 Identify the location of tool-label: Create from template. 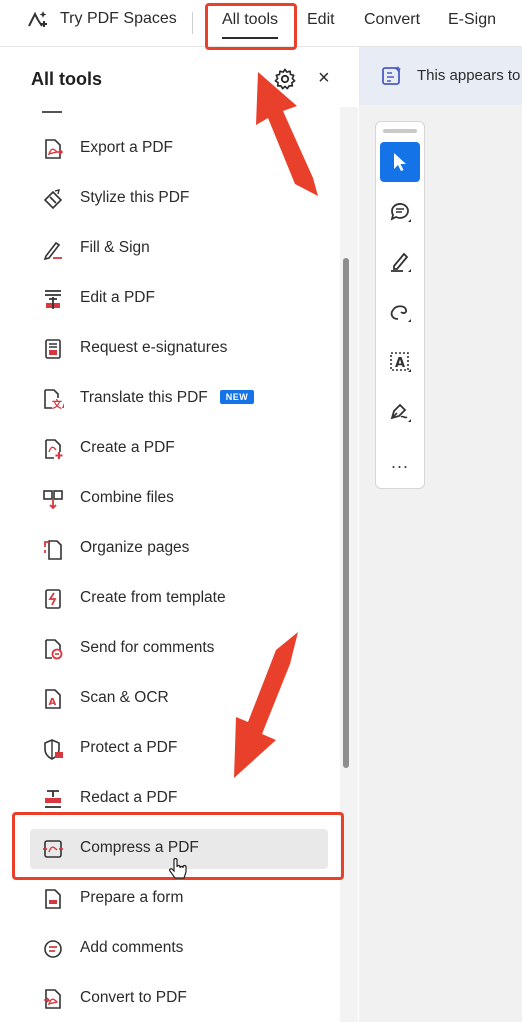
(153, 597).